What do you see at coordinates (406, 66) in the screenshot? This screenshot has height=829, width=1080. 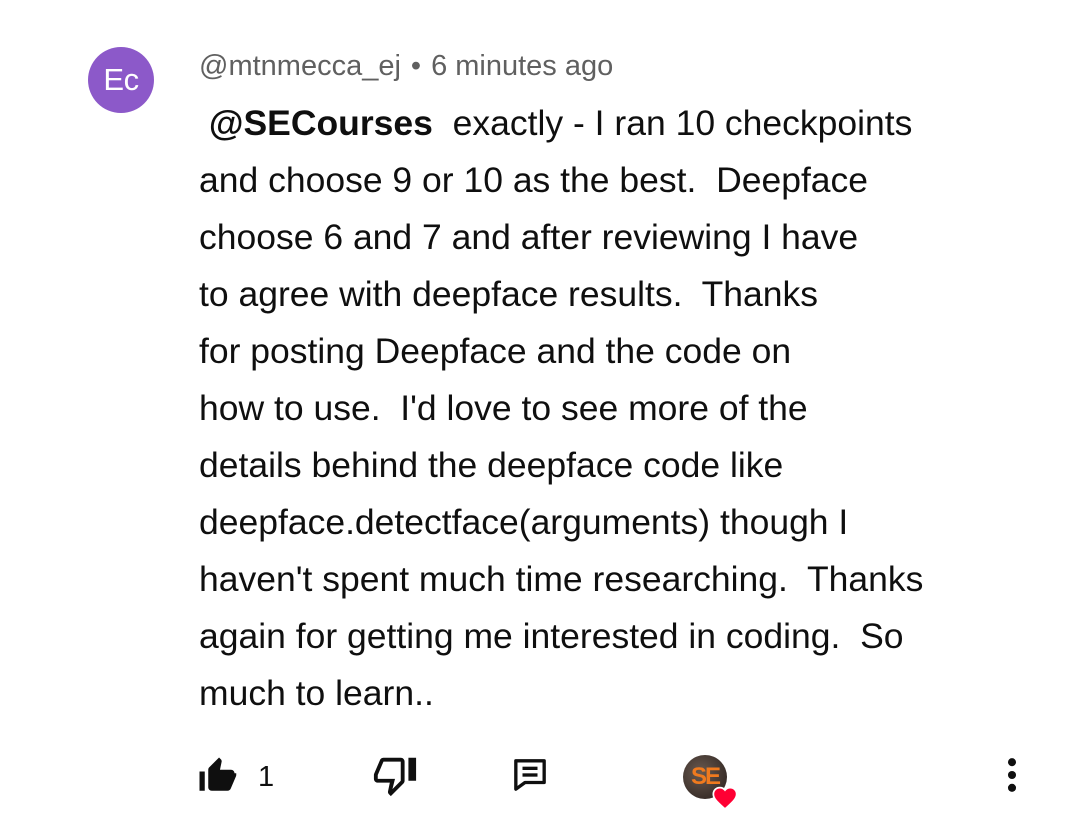 I see `comment-header: @mtnmecca_ej • 6 minutes ago` at bounding box center [406, 66].